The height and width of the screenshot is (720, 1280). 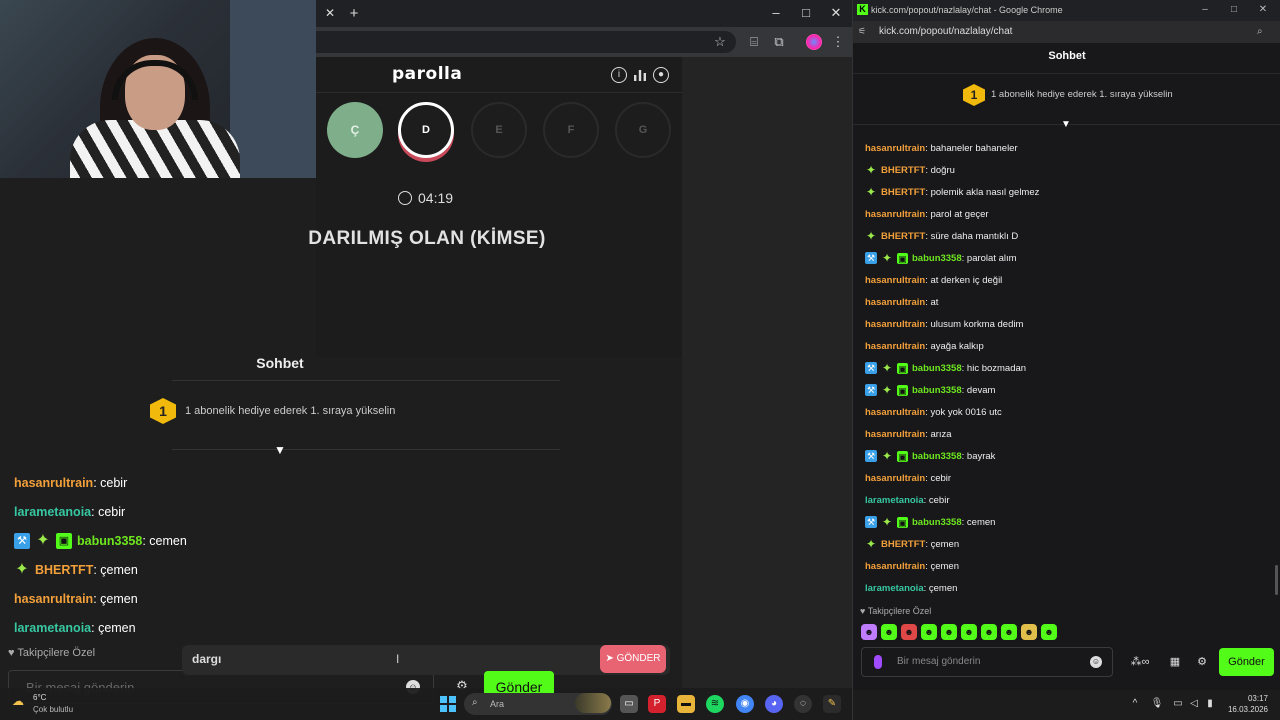 What do you see at coordinates (657, 704) in the screenshot?
I see `app-p-icon: P` at bounding box center [657, 704].